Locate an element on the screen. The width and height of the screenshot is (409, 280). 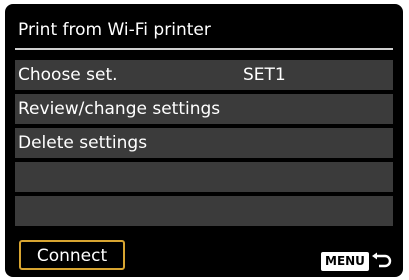
connect-button: Connect is located at coordinates (72, 255).